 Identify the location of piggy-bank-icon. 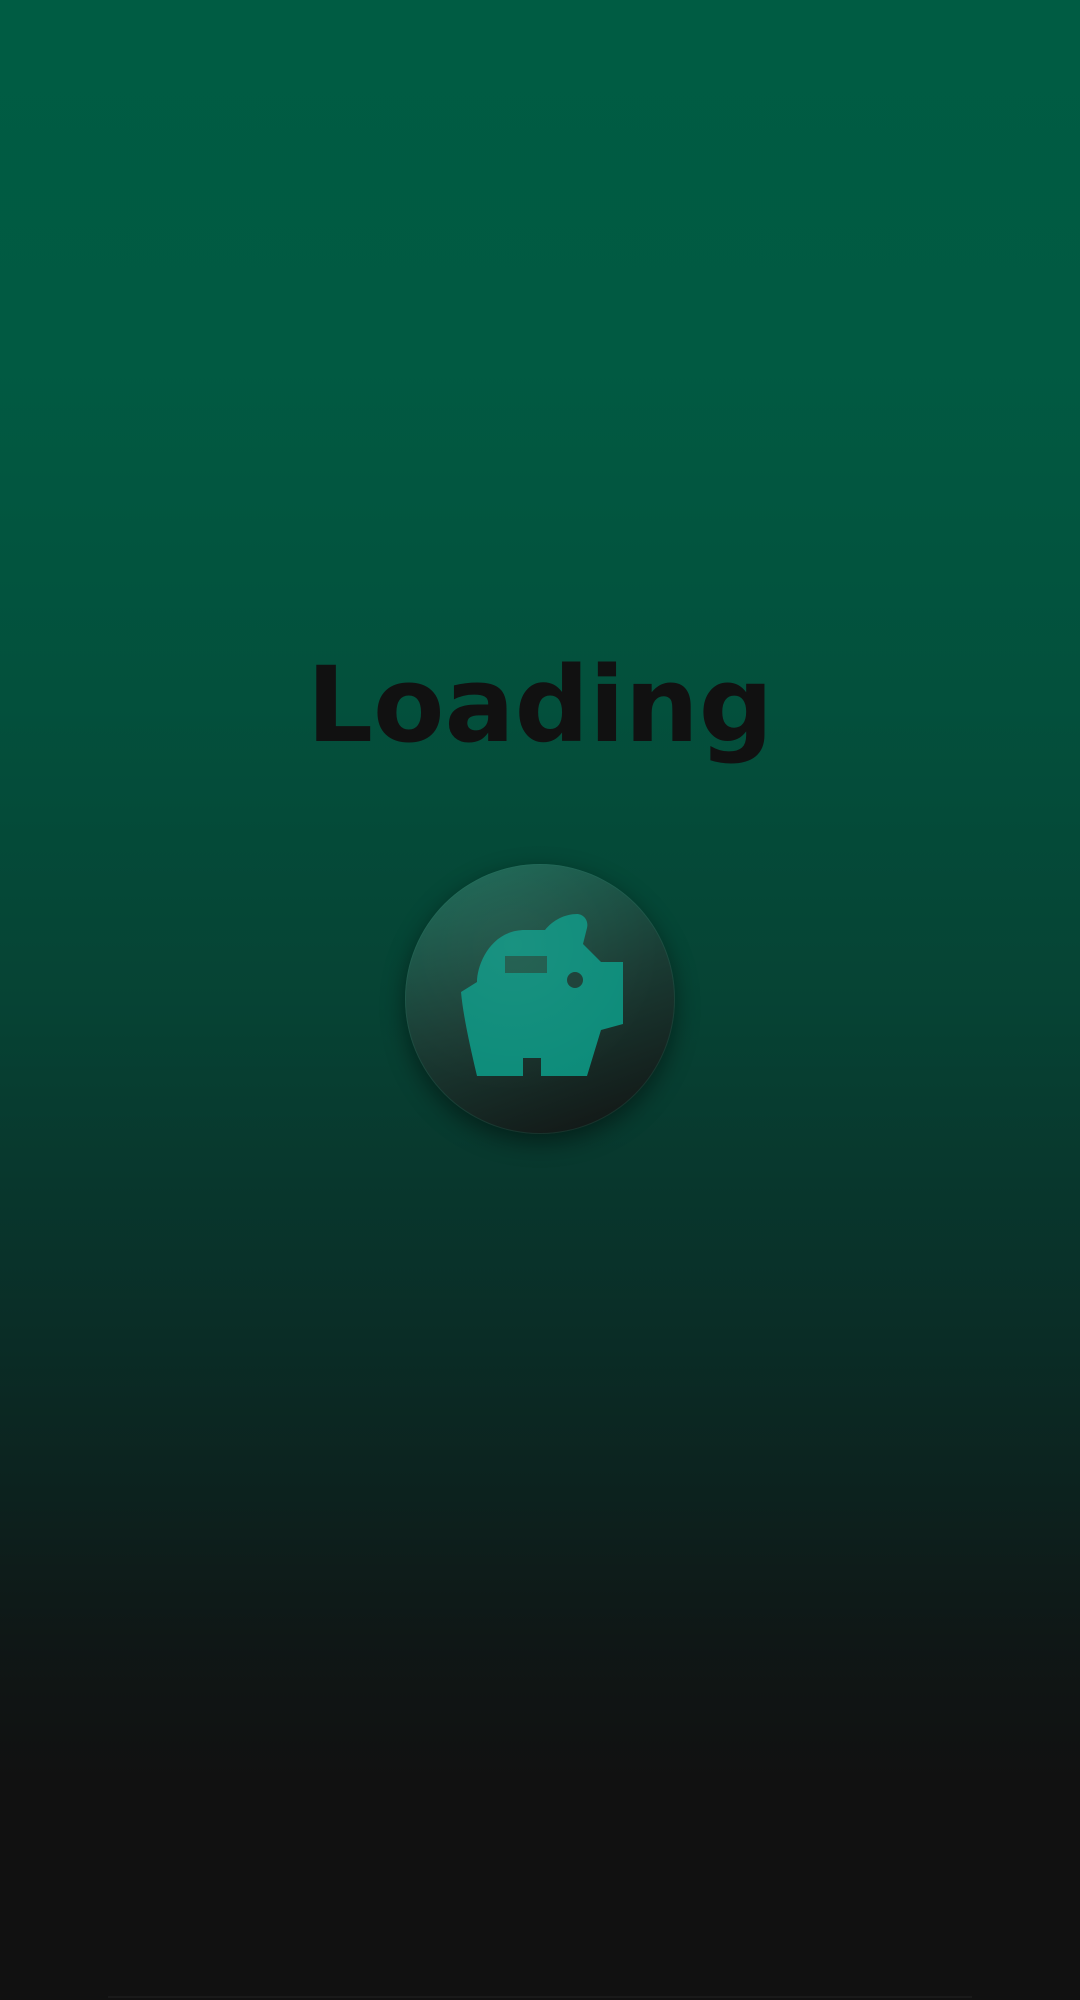
(542, 995).